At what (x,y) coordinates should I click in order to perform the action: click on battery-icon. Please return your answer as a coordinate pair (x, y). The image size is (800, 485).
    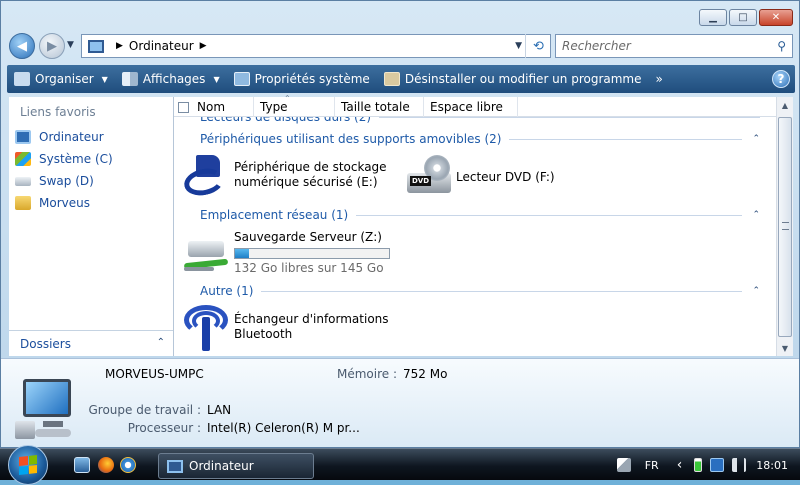
    Looking at the image, I should click on (698, 465).